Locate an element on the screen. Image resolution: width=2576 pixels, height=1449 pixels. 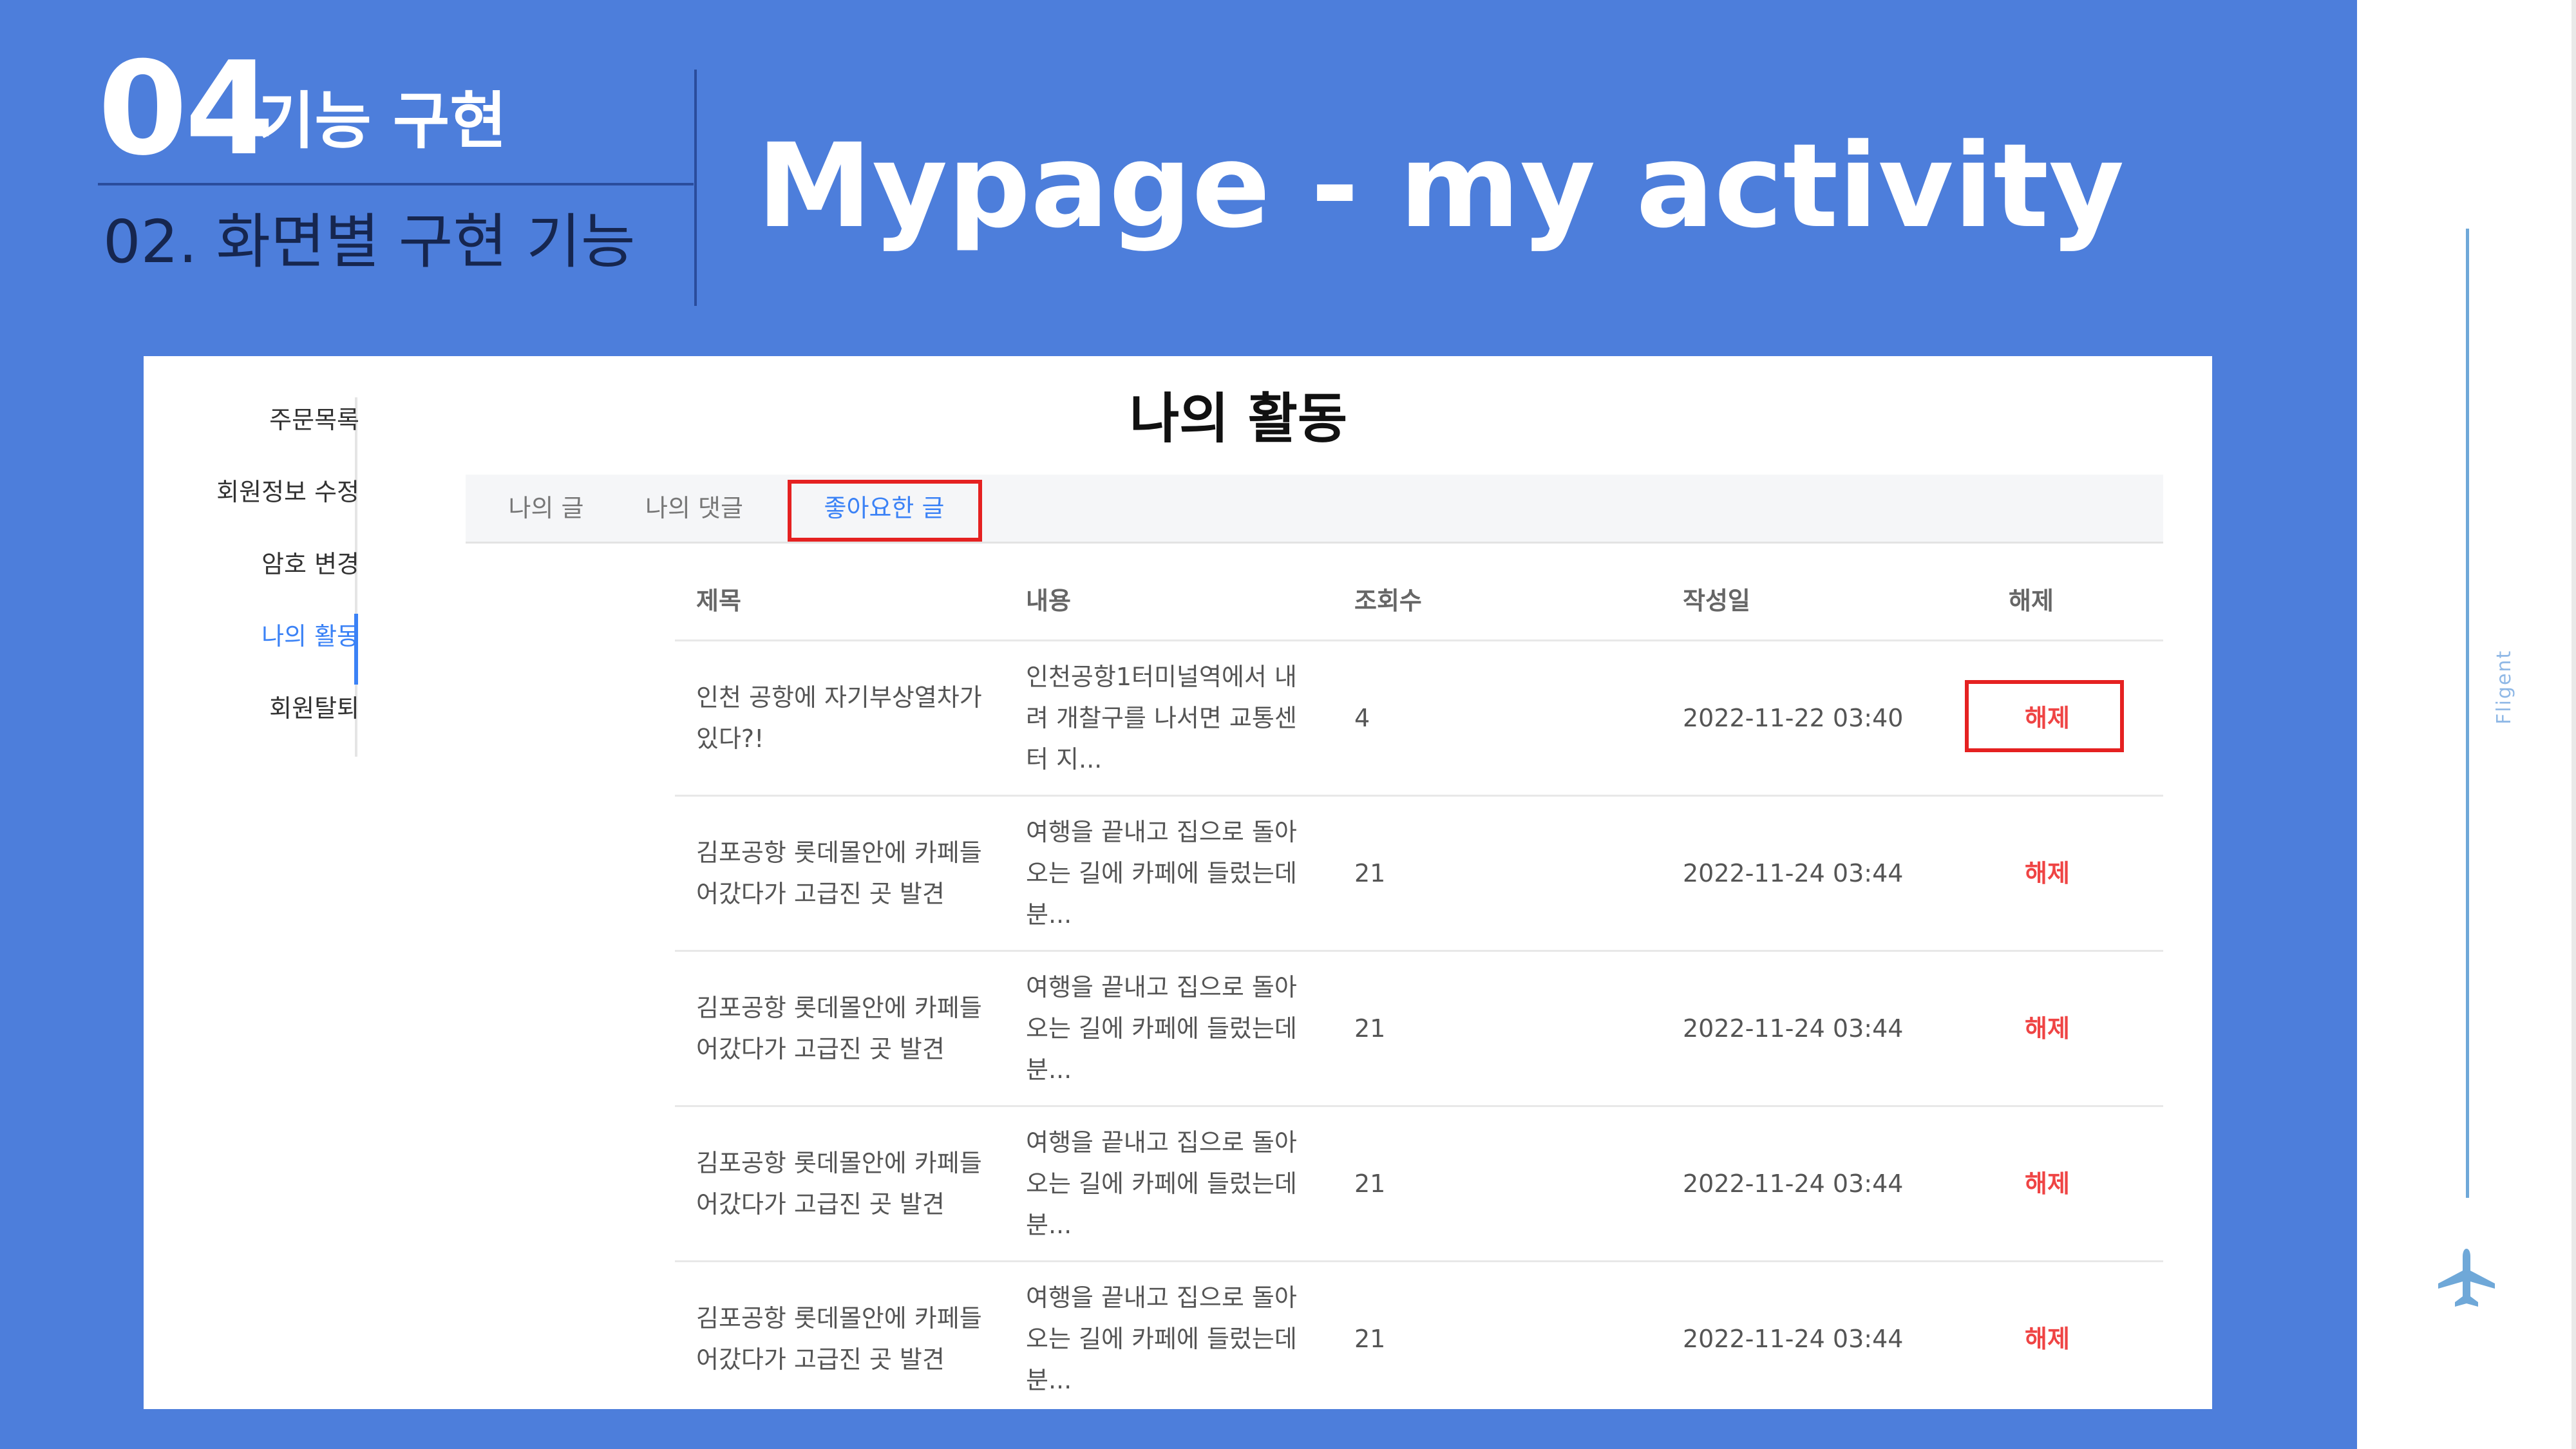
decor-vertical-line is located at coordinates (2467, 714).